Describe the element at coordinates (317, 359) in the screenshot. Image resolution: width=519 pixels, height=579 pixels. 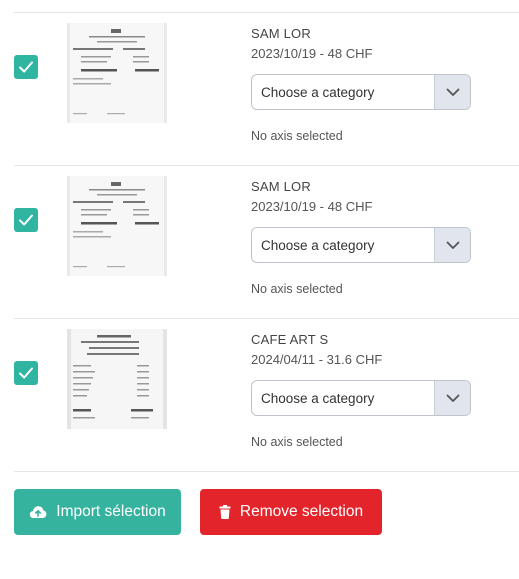
I see `date-amount: 2024/04/11 - 31.6 CHF` at that location.